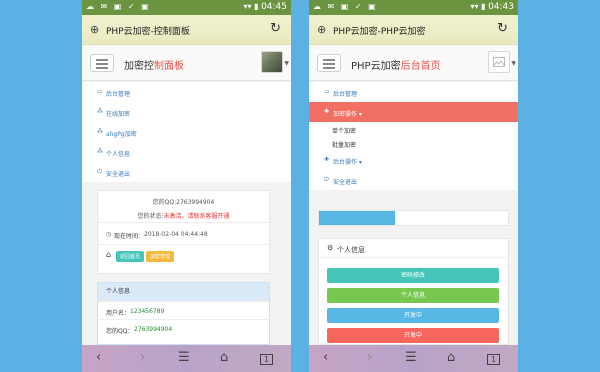 The width and height of the screenshot is (600, 372). Describe the element at coordinates (413, 160) in the screenshot. I see `menu-item-backend-ops: ✚ 后台操作 ▾` at that location.